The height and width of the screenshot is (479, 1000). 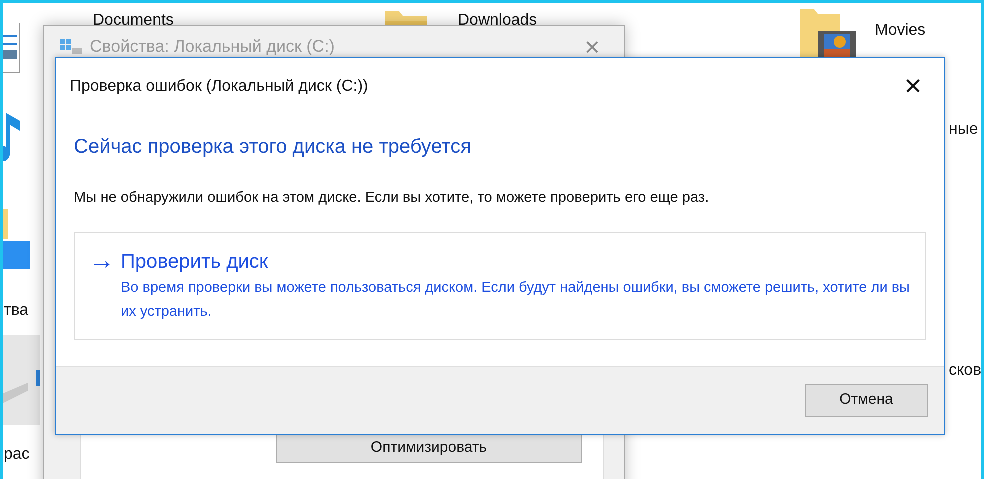 I want to click on link-title: Проверить диск, so click(x=195, y=262).